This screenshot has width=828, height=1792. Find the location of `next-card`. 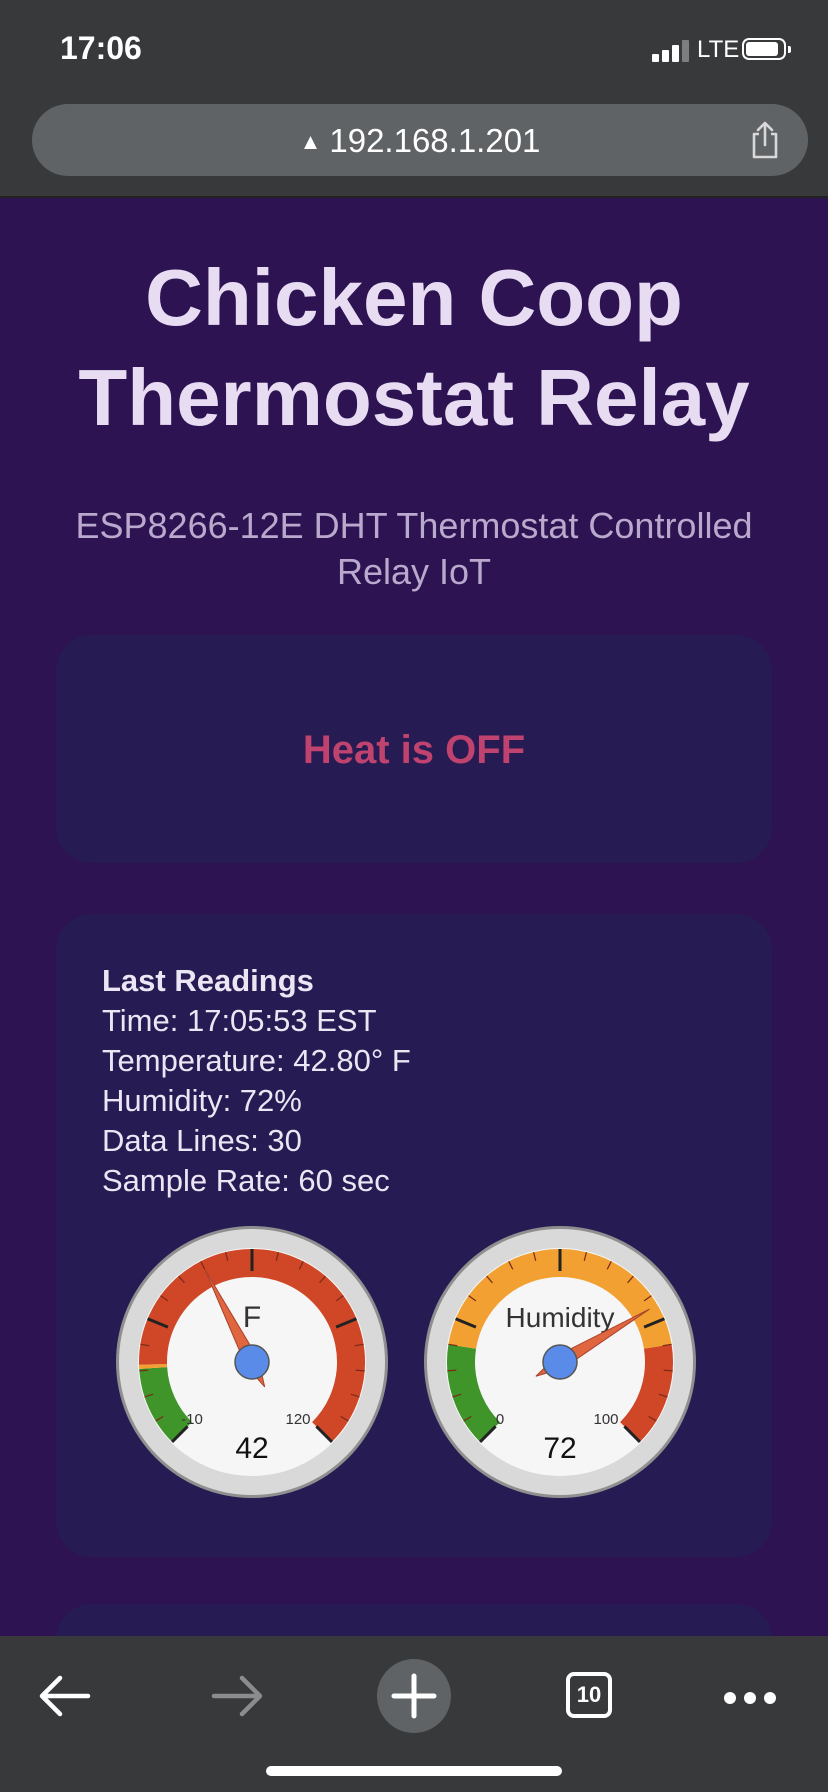

next-card is located at coordinates (414, 1620).